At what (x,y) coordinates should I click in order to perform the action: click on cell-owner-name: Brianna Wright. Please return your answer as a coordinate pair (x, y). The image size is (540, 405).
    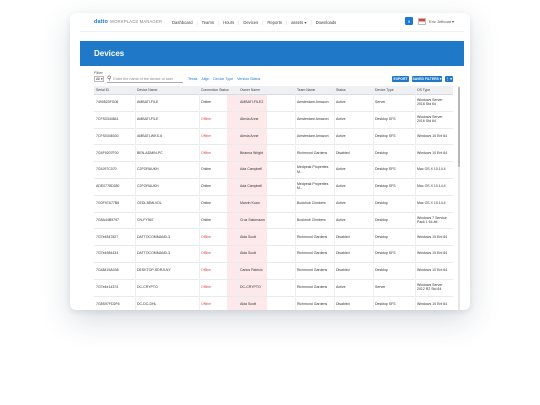
    Looking at the image, I should click on (252, 152).